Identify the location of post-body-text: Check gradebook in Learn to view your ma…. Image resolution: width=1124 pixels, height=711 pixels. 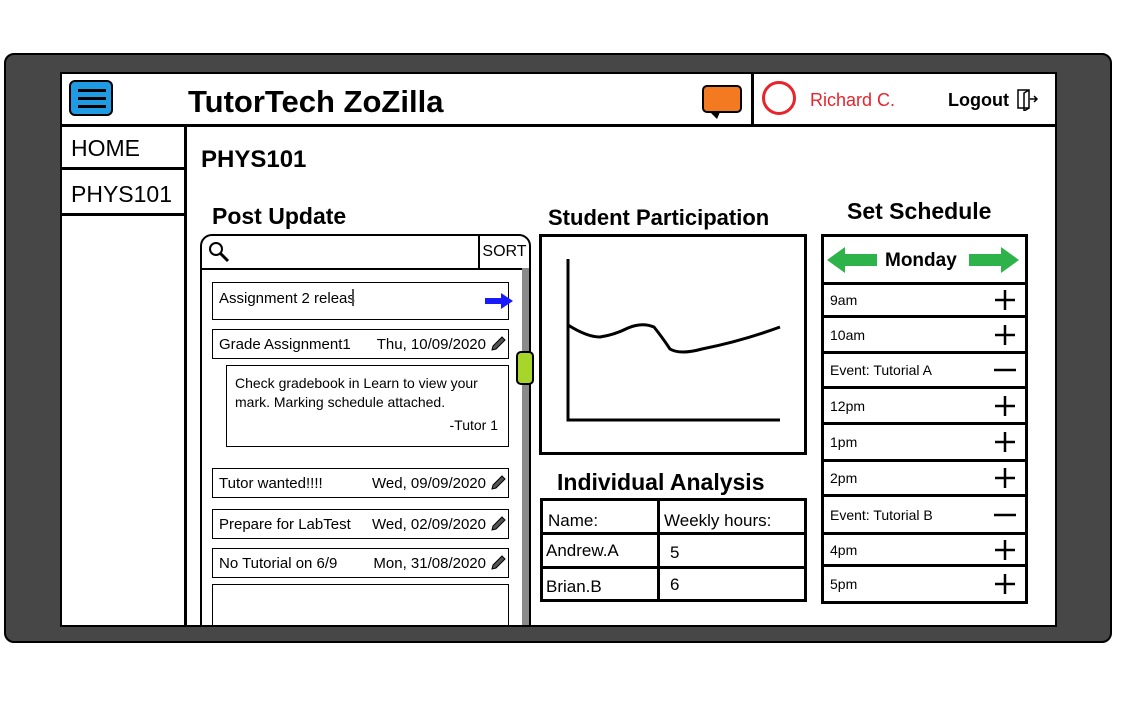
(356, 392).